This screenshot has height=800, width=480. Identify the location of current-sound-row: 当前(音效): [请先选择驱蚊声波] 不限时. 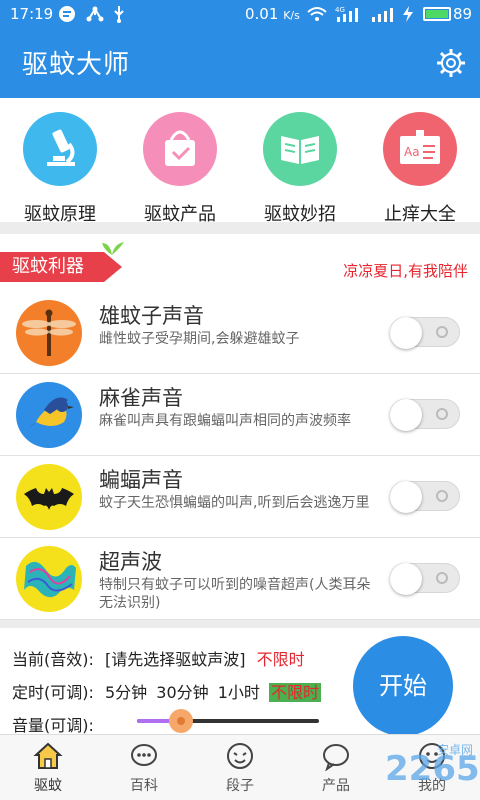
(158, 658).